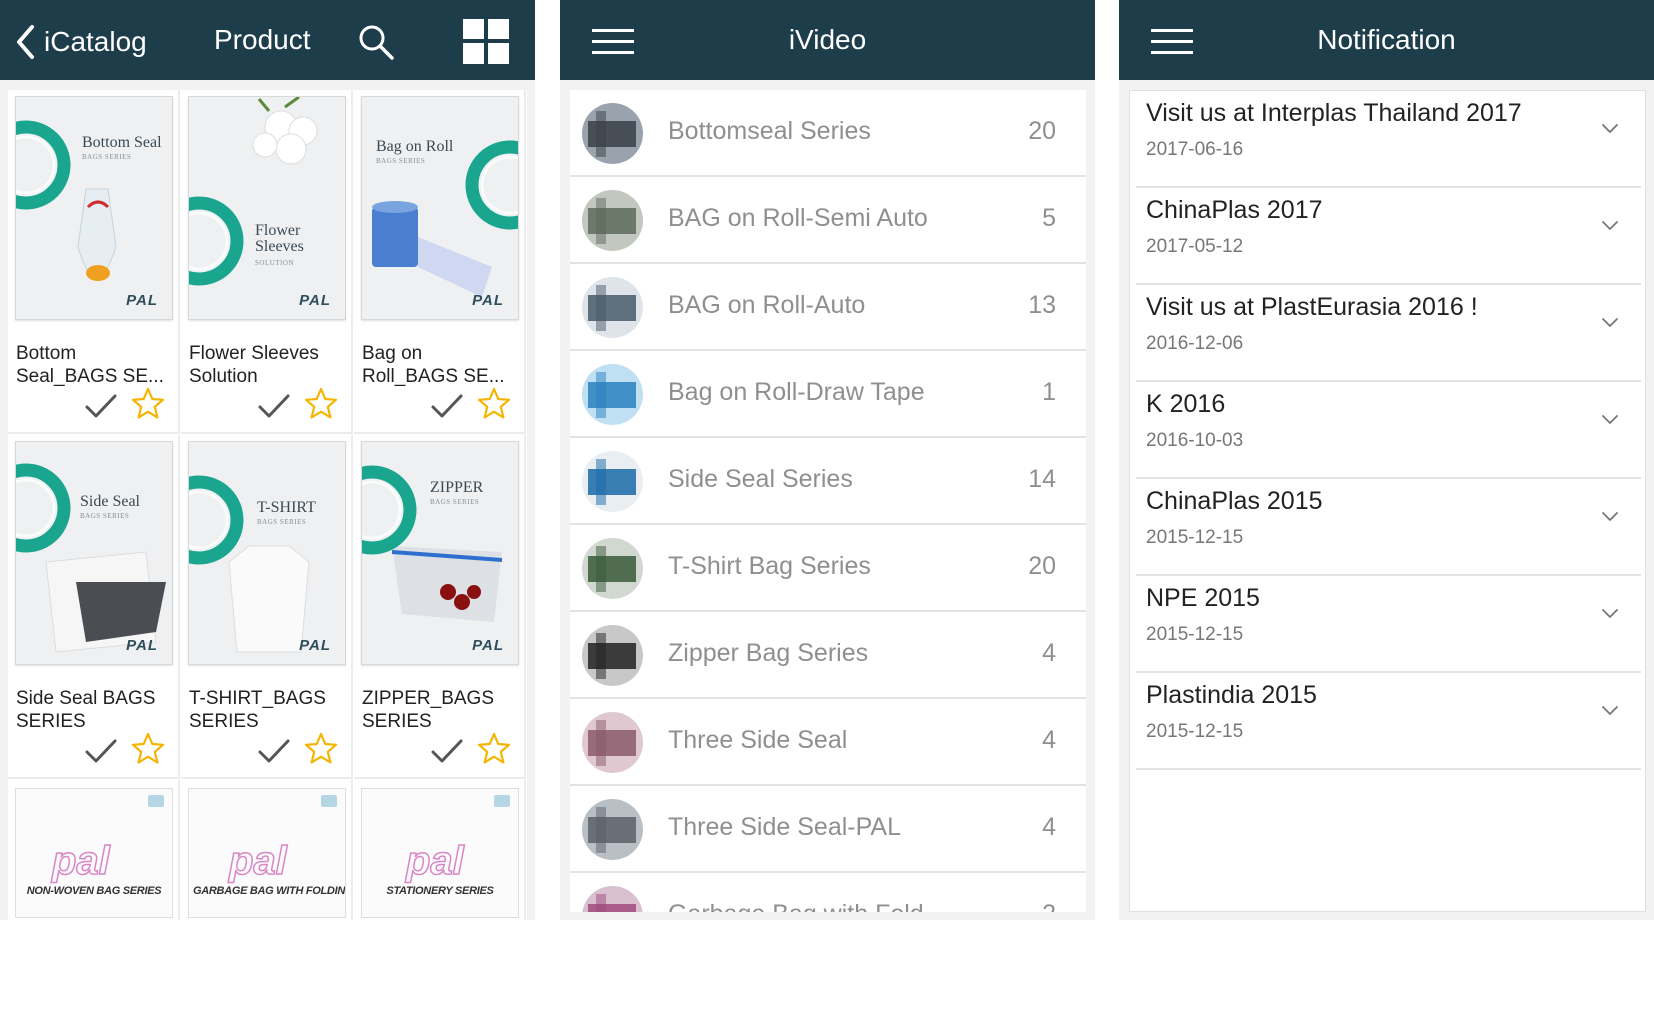 The height and width of the screenshot is (1018, 1654). What do you see at coordinates (768, 653) in the screenshot?
I see `video-category-label: Zipper Bag Series` at bounding box center [768, 653].